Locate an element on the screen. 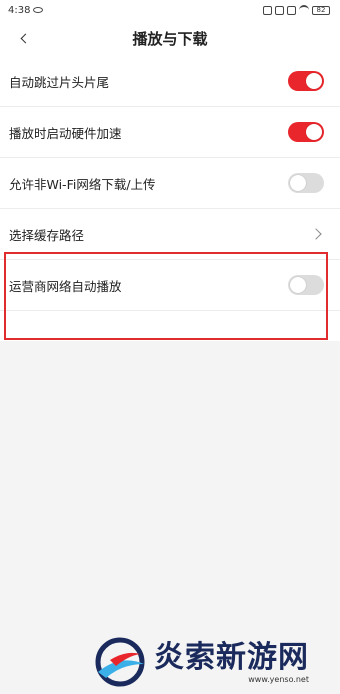 This screenshot has height=694, width=340. setting-label: 播放时启动硬件加速 is located at coordinates (65, 133).